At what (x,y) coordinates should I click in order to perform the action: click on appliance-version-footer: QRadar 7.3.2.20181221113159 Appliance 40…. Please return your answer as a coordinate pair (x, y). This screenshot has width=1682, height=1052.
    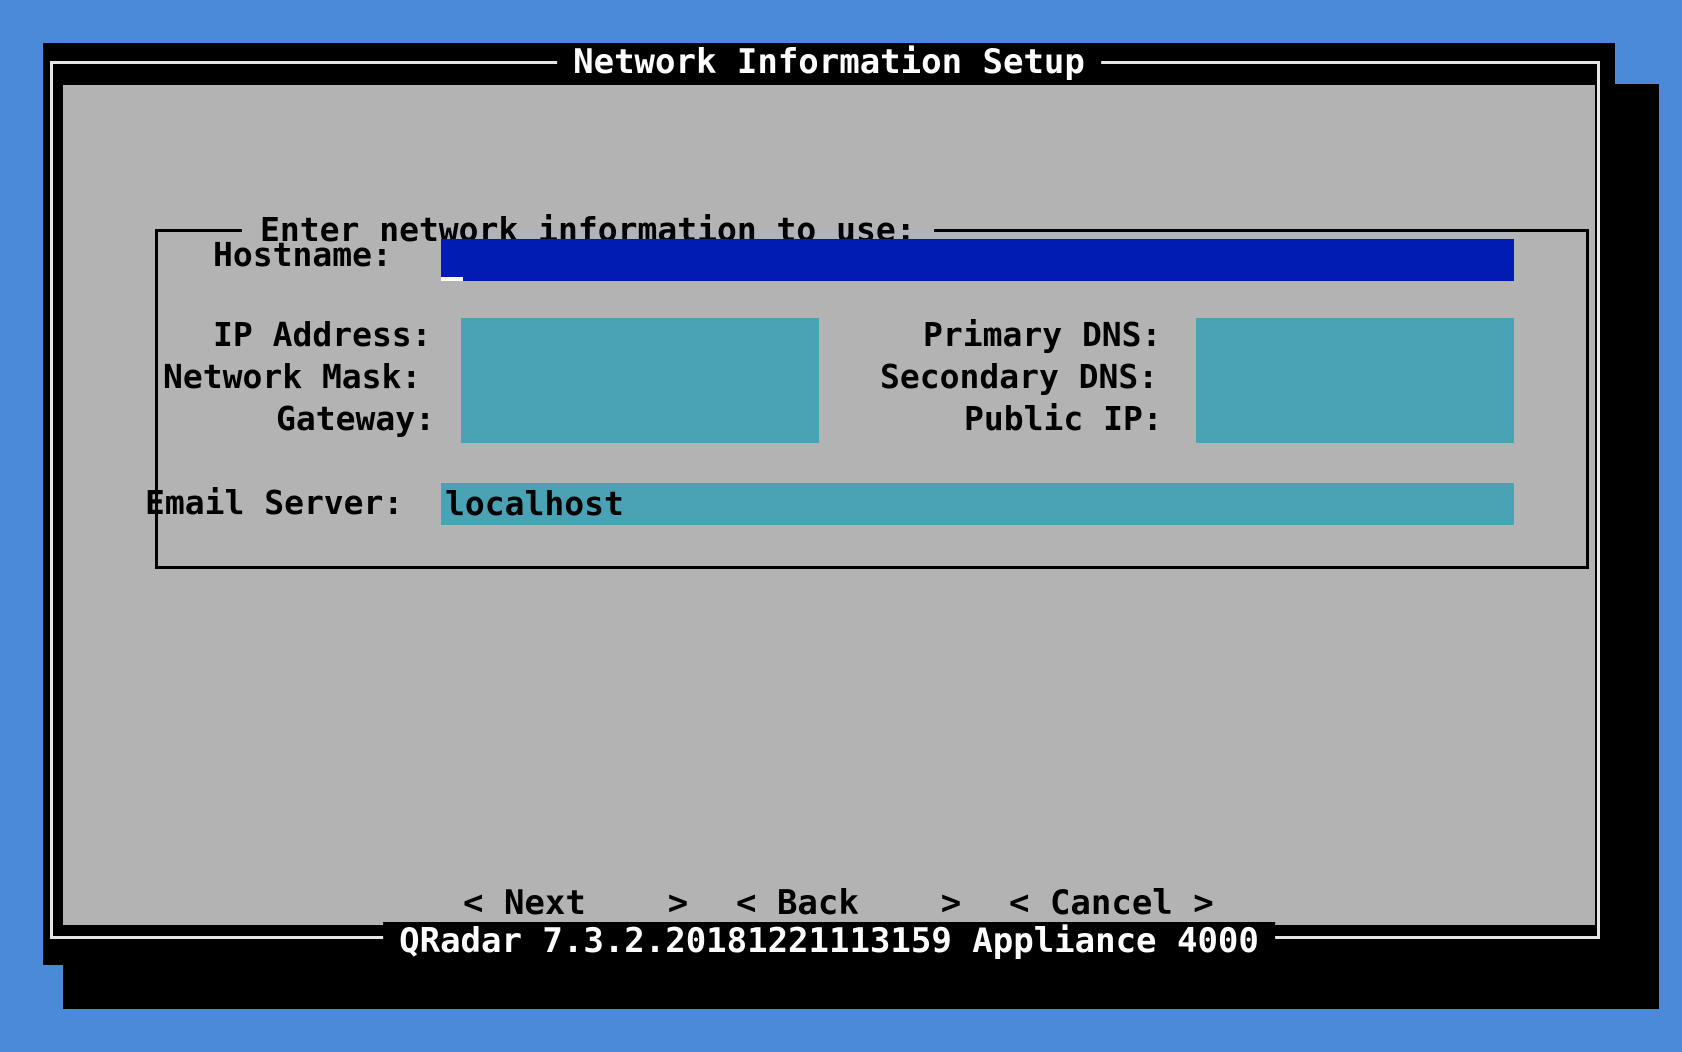
    Looking at the image, I should click on (829, 941).